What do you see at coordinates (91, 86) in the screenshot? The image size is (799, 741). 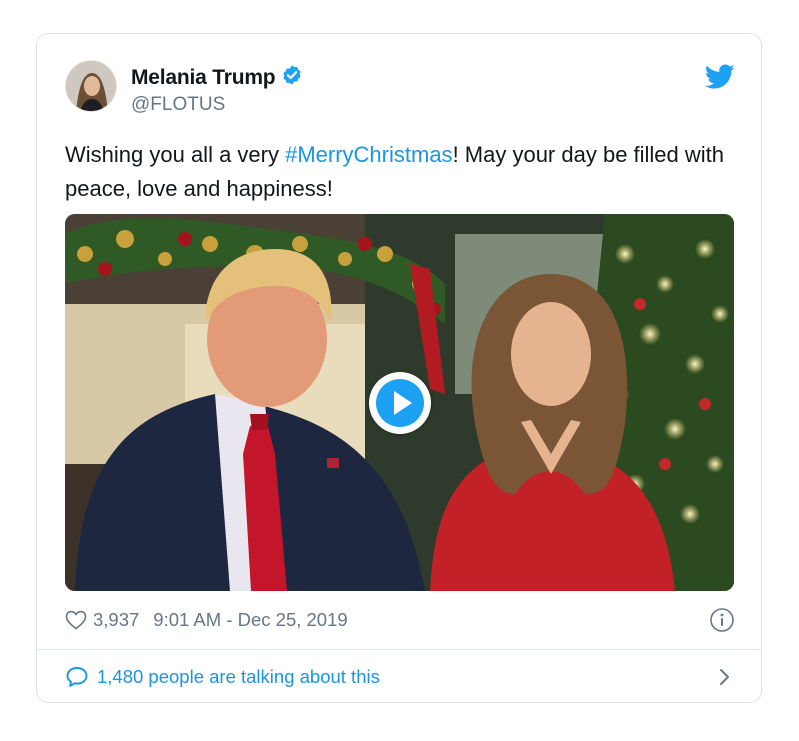 I see `avatar` at bounding box center [91, 86].